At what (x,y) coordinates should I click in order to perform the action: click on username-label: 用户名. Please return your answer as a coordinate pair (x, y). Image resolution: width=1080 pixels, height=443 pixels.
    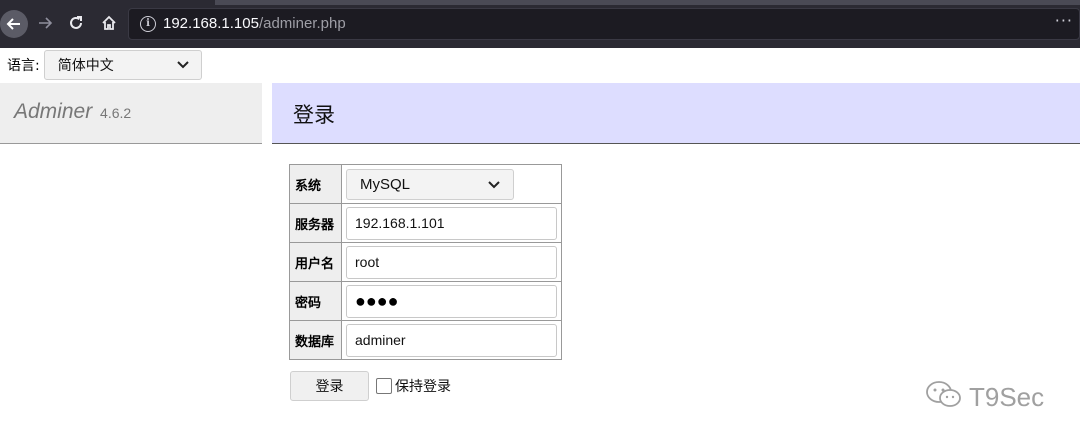
    Looking at the image, I should click on (315, 262).